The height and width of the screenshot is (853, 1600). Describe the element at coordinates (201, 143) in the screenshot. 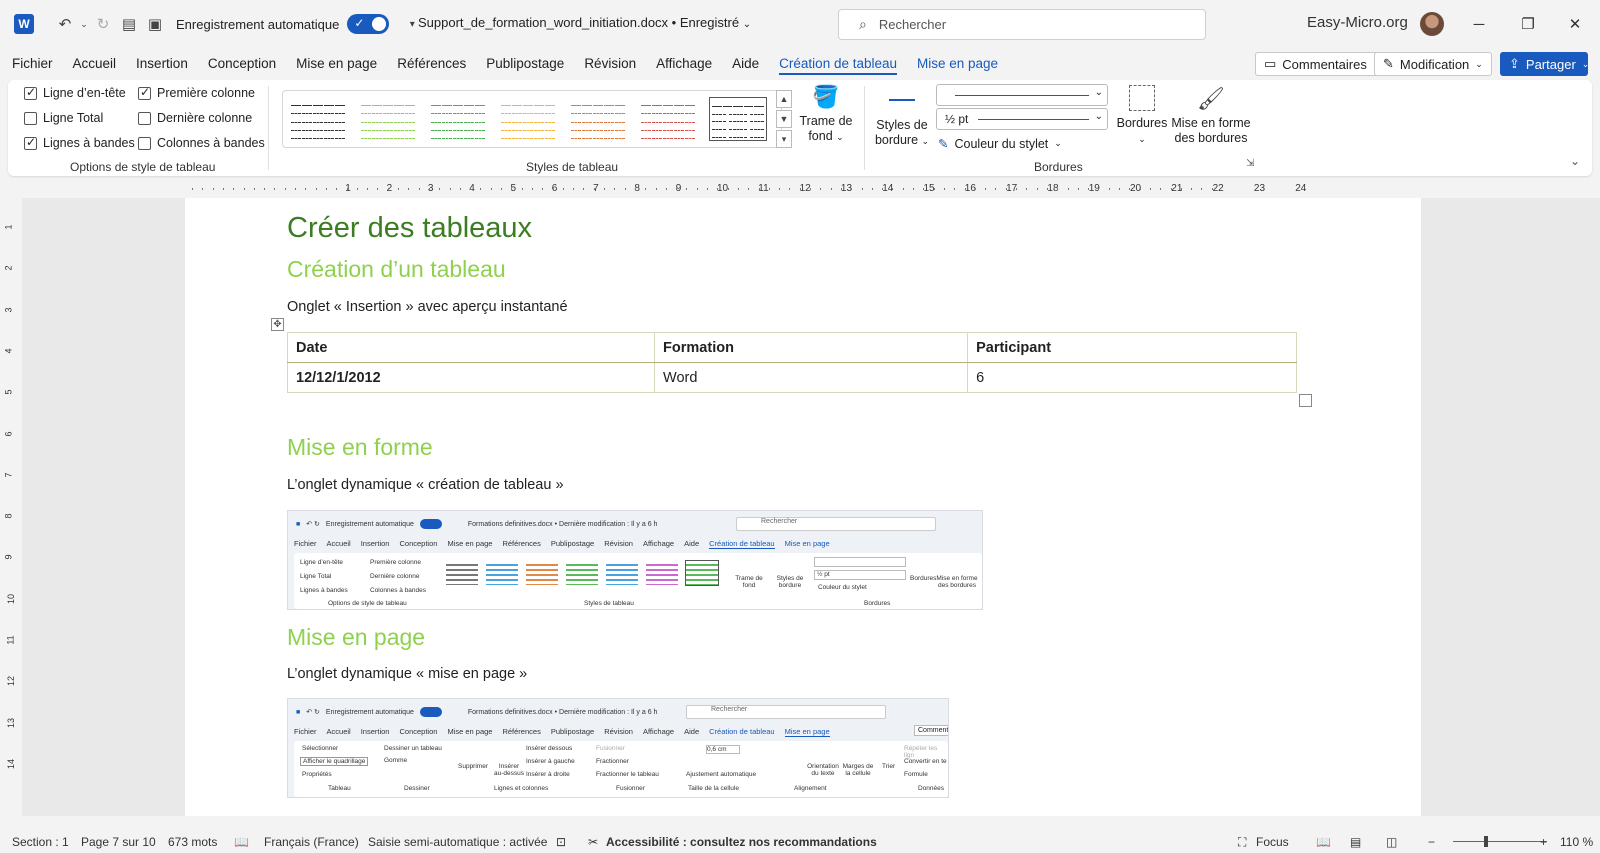

I see `banded-columns-checkbox: Colonnes à bandes` at that location.